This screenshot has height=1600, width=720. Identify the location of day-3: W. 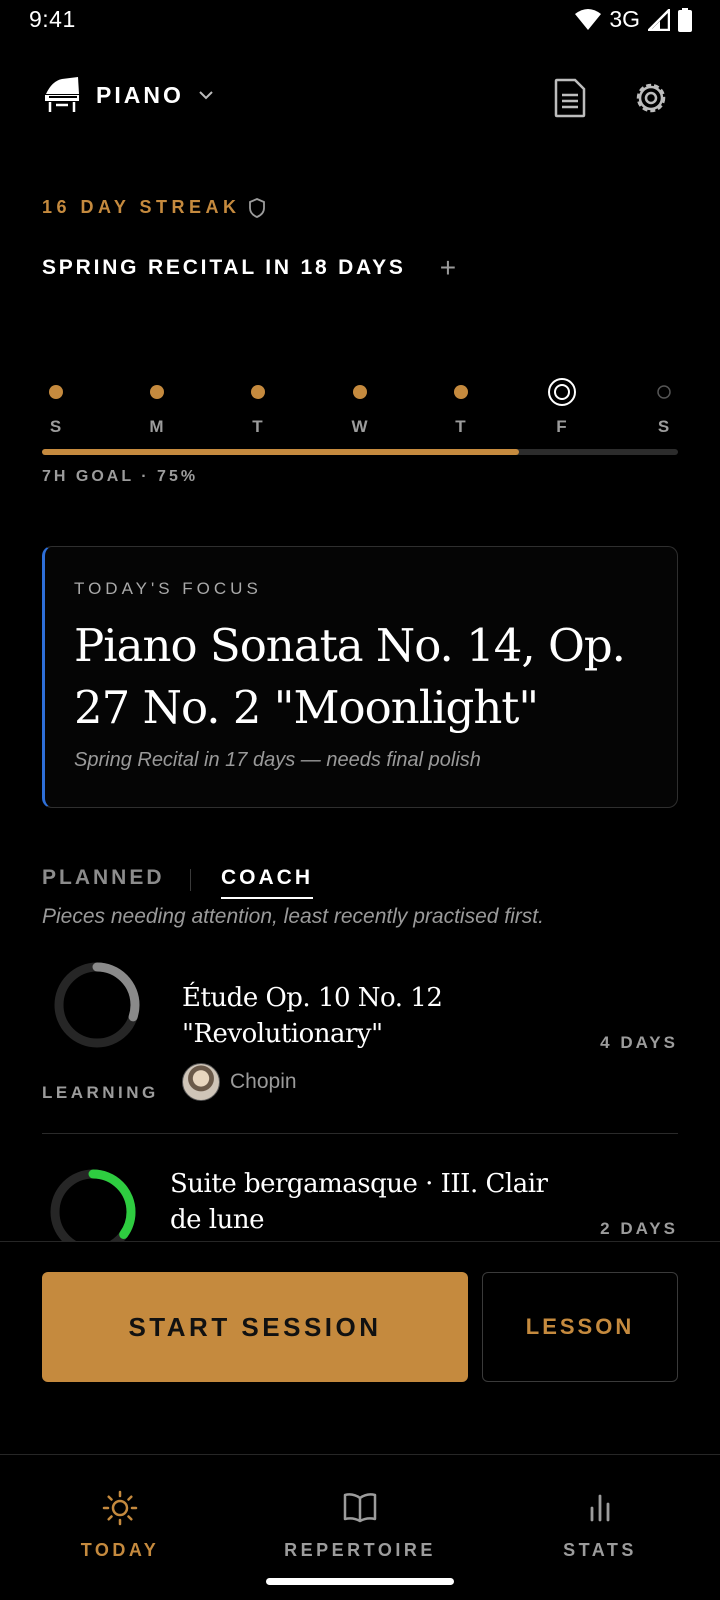
(360, 407).